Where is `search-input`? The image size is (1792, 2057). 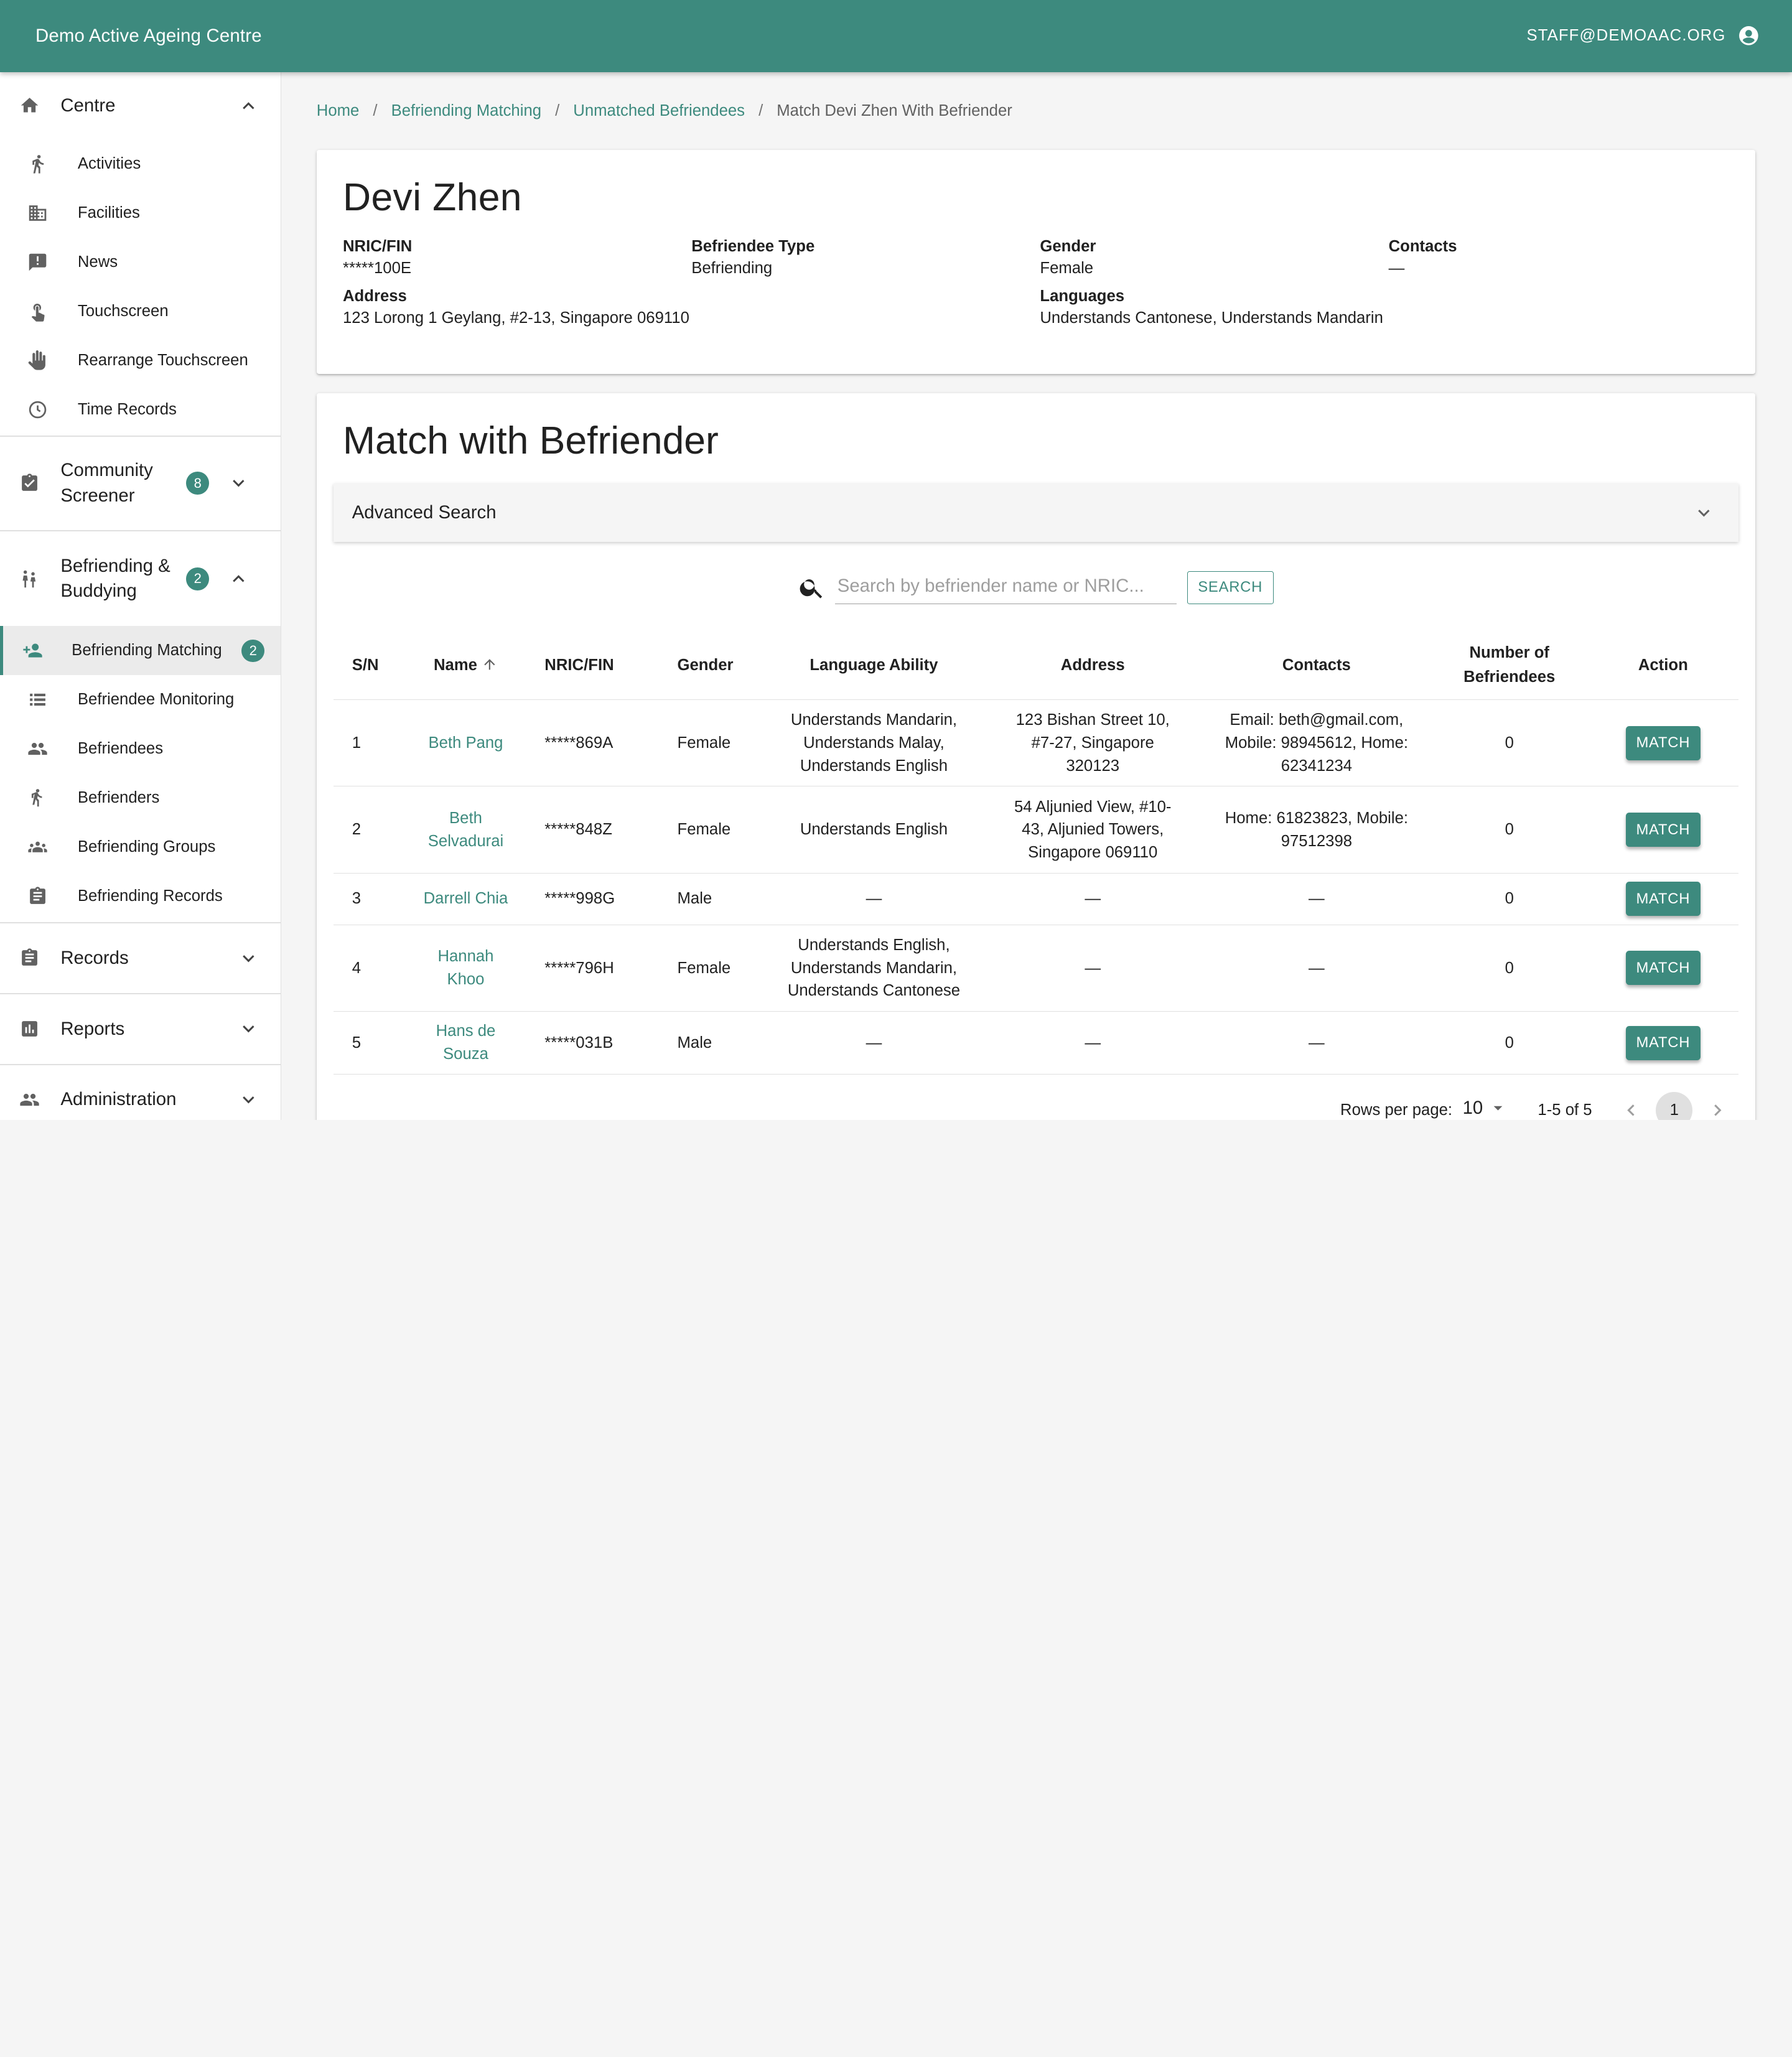
search-input is located at coordinates (1006, 588).